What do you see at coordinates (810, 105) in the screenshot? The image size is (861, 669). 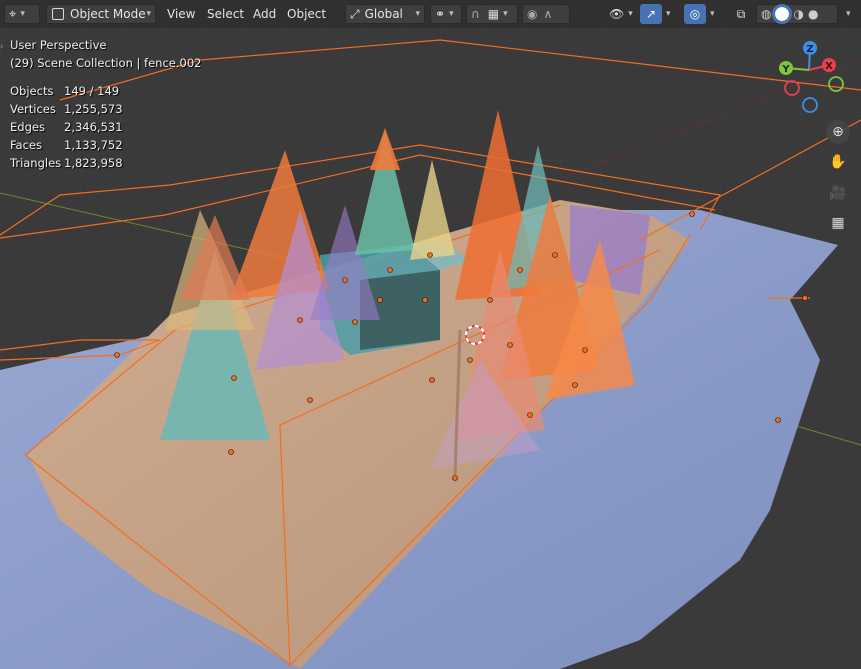 I see `neg-z-axis-handle` at bounding box center [810, 105].